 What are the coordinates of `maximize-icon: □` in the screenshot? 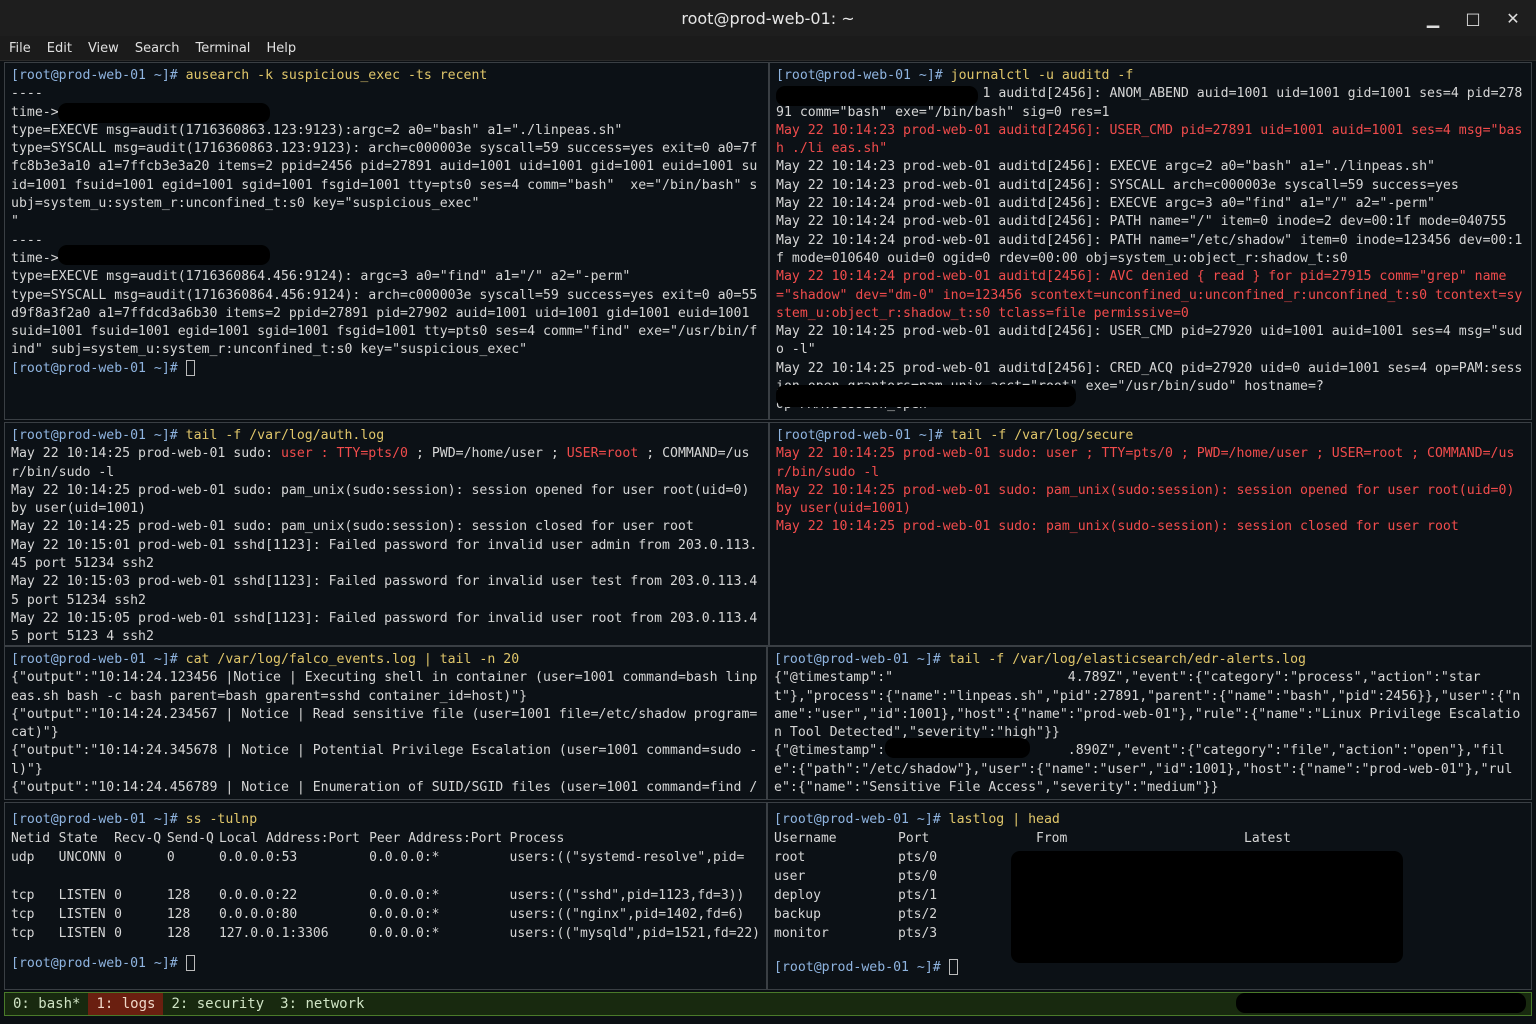 It's located at (1473, 18).